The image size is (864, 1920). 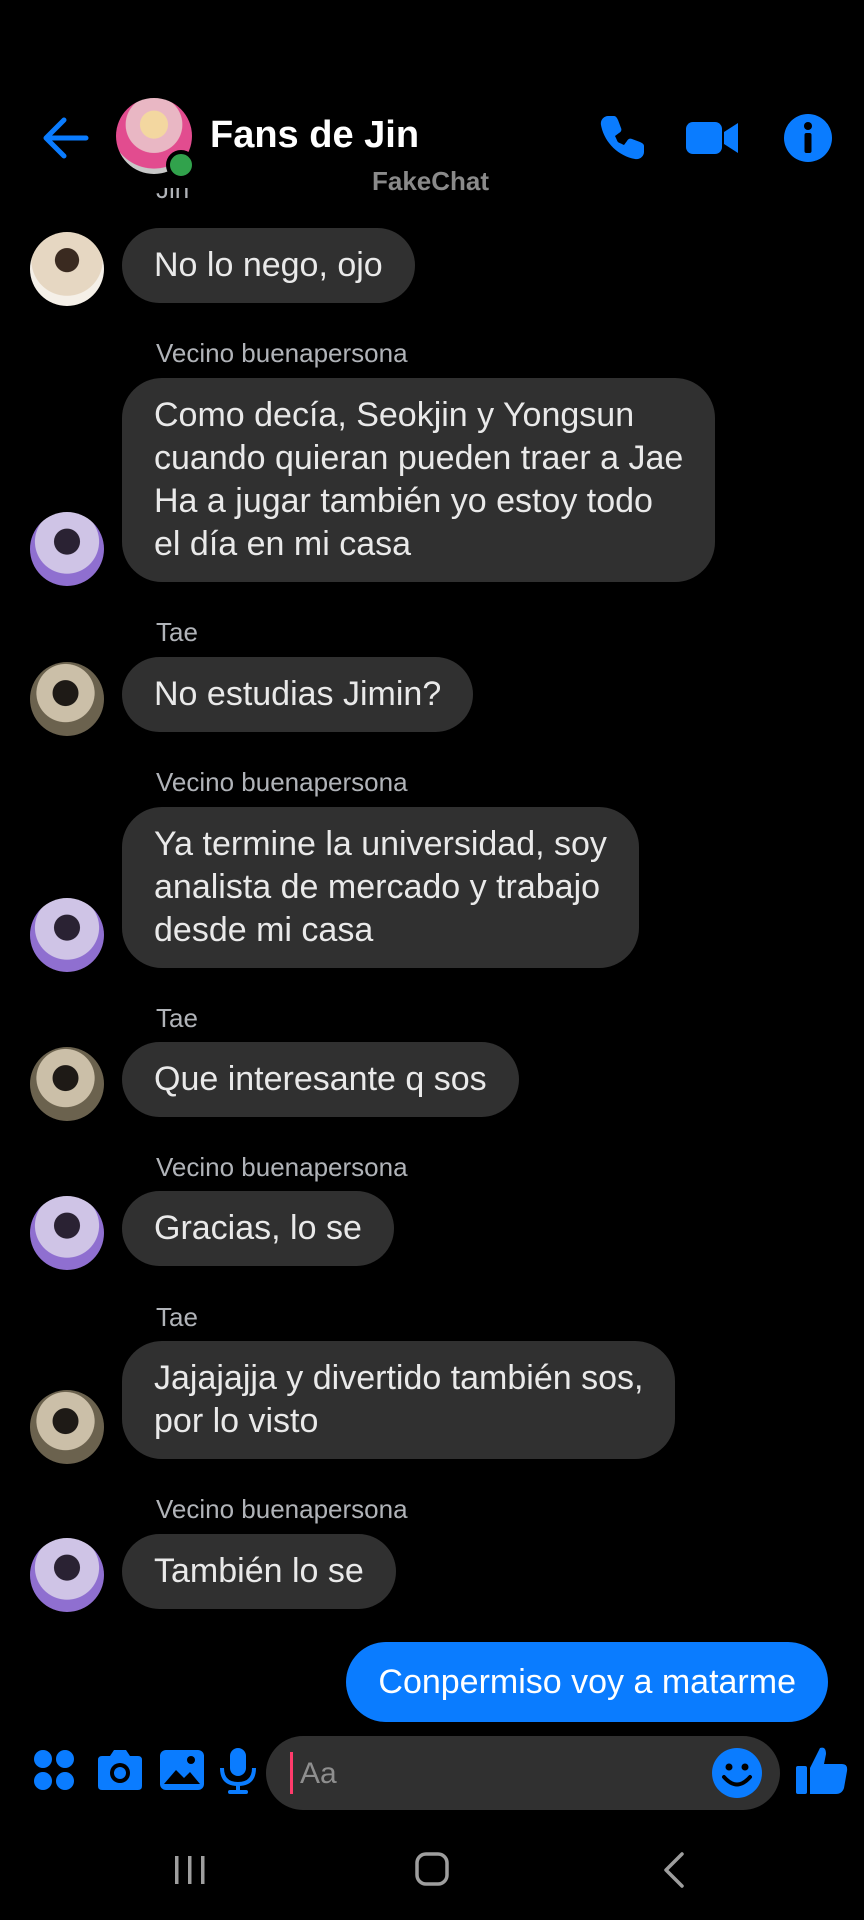 What do you see at coordinates (173, 196) in the screenshot?
I see `cut-off-sender-name: Jin` at bounding box center [173, 196].